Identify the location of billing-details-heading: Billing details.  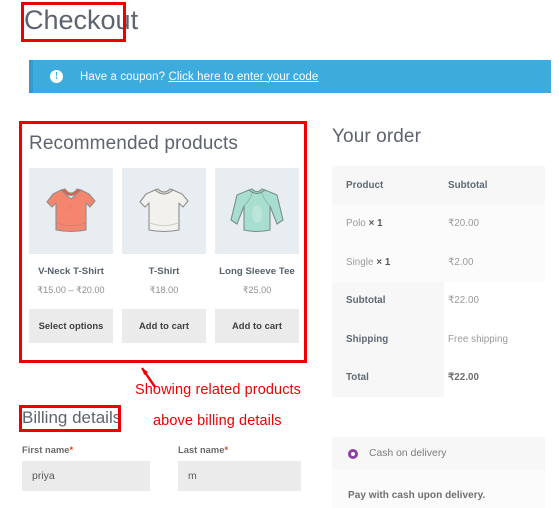
(72, 417).